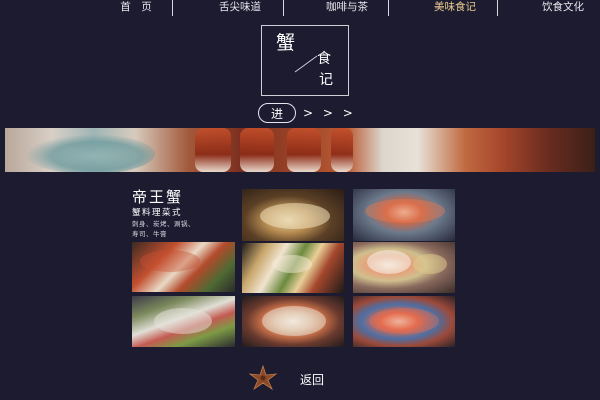 This screenshot has width=600, height=400. Describe the element at coordinates (324, 59) in the screenshot. I see `title-char-food: 食` at that location.